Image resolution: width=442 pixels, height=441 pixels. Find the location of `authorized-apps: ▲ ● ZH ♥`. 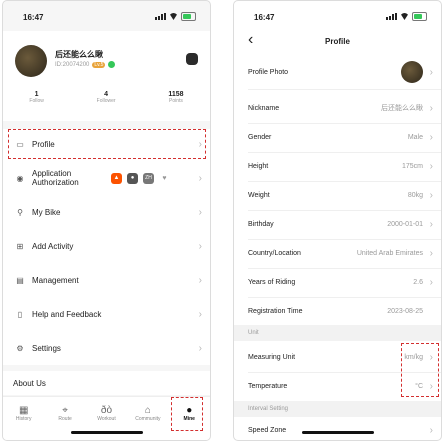

authorized-apps: ▲ ● ZH ♥ is located at coordinates (140, 178).